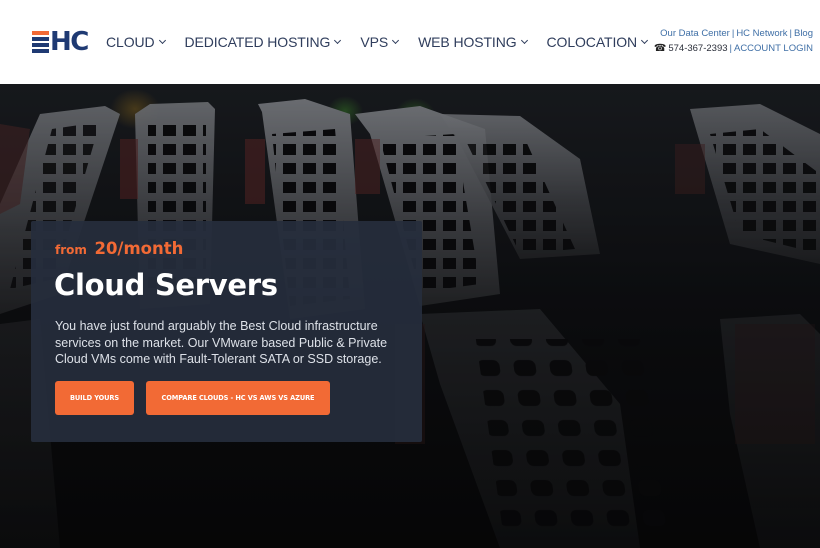 Image resolution: width=820 pixels, height=548 pixels. I want to click on compare-clouds-button: COMPARE CLOUDS - HC VS AWS VS AZURE, so click(238, 398).